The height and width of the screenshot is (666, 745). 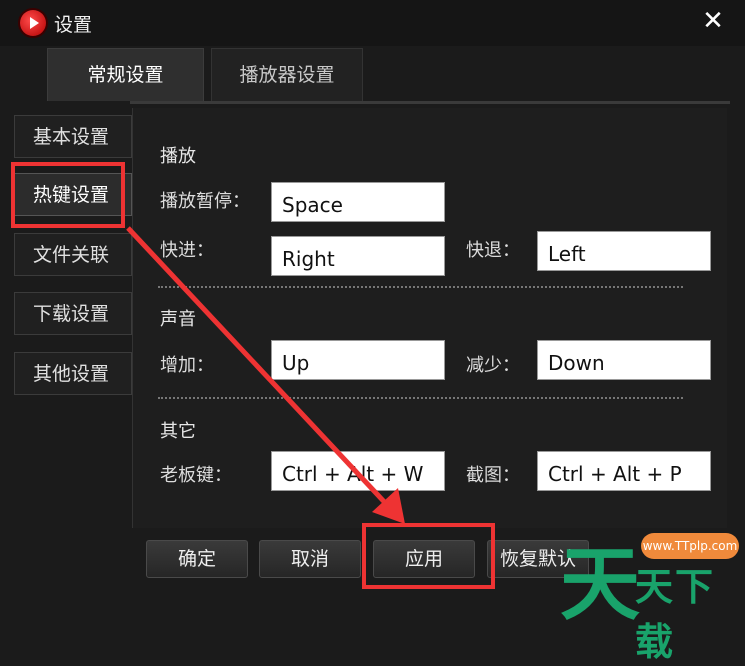 What do you see at coordinates (675, 614) in the screenshot?
I see `watermark-text: 天下载` at bounding box center [675, 614].